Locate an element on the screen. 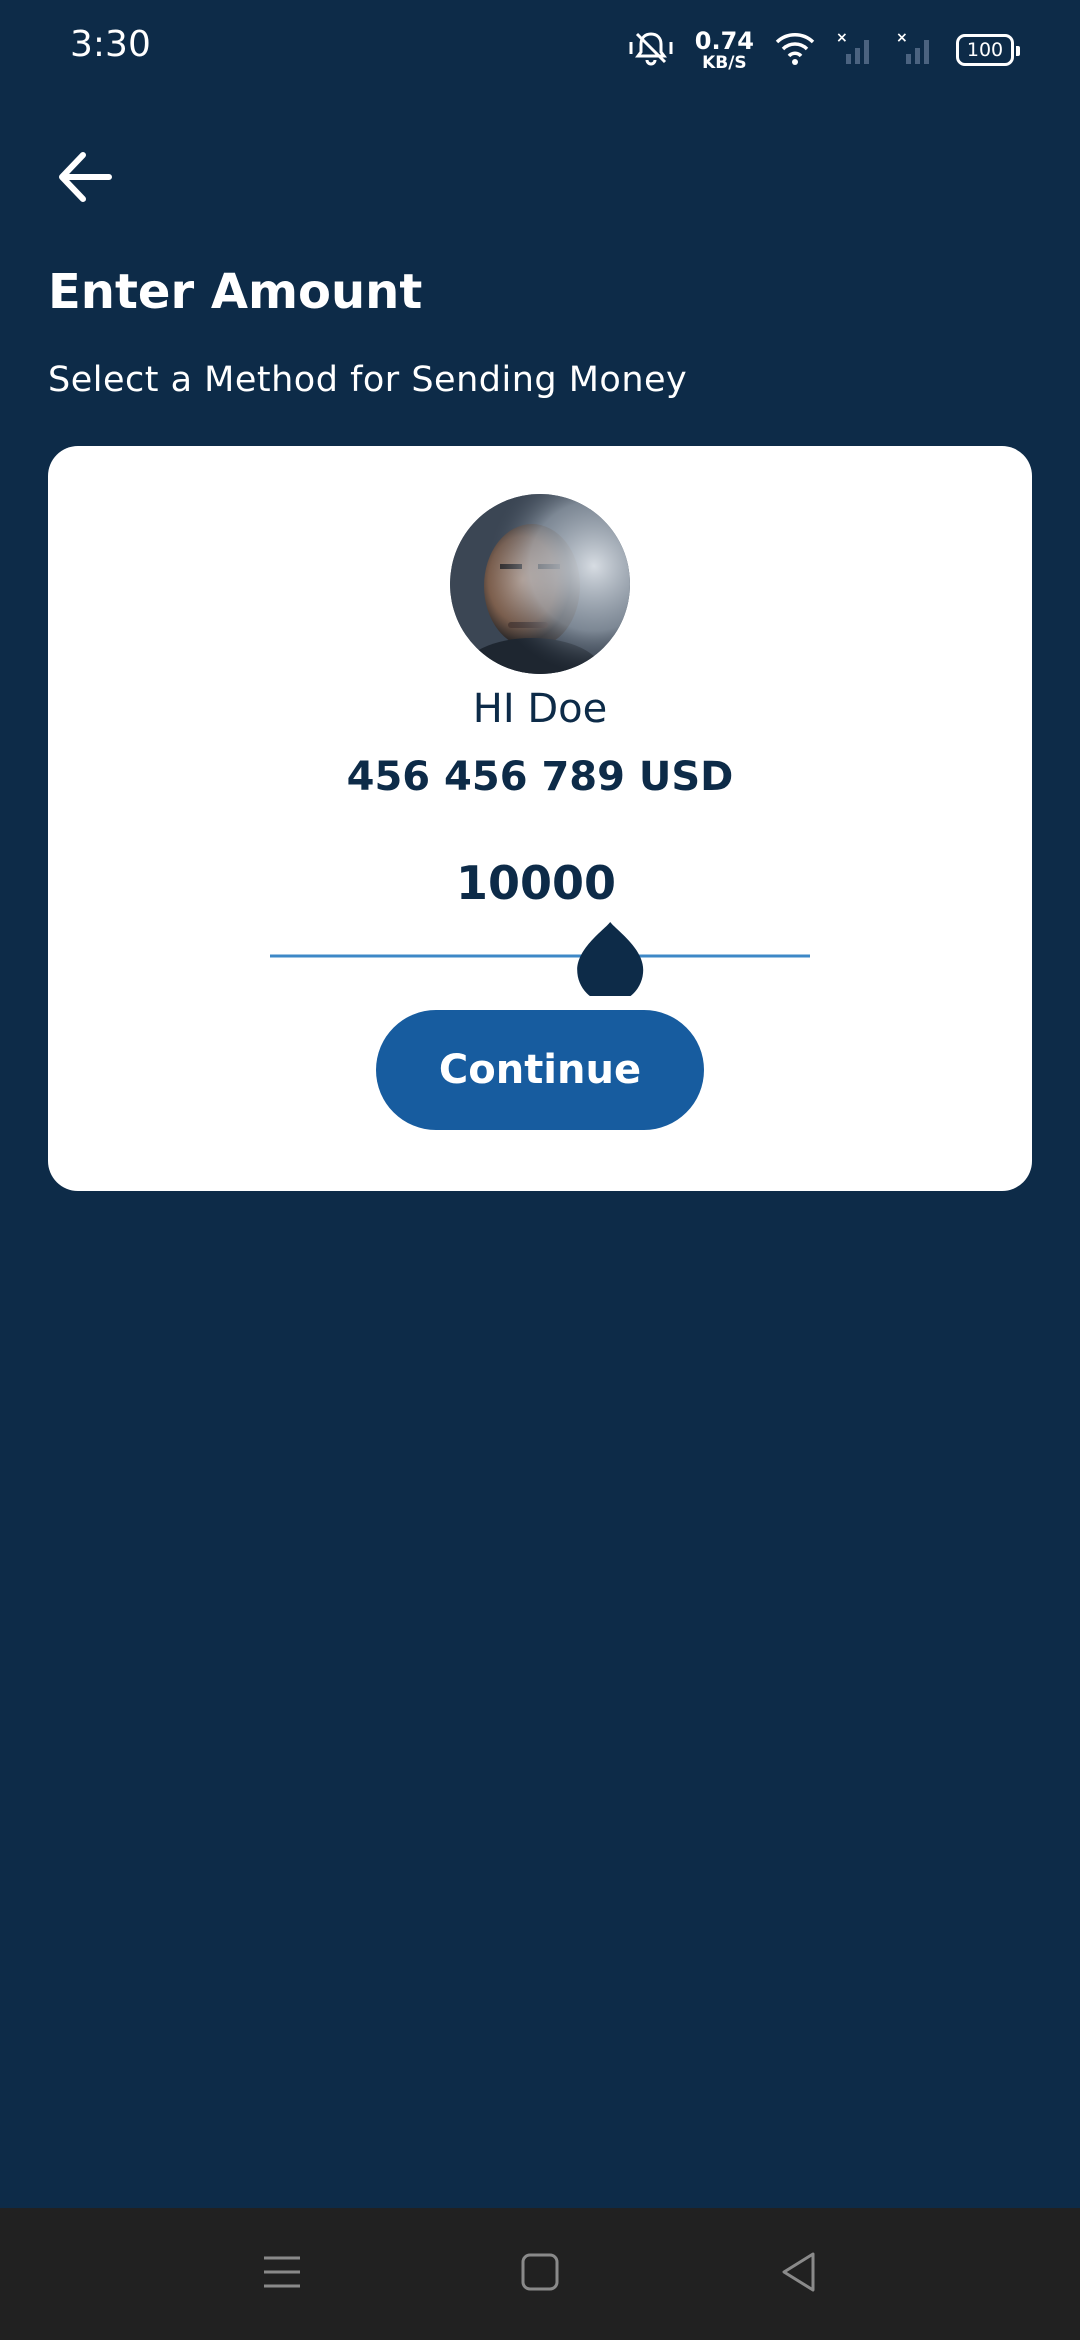  system-nav-bar is located at coordinates (540, 2274).